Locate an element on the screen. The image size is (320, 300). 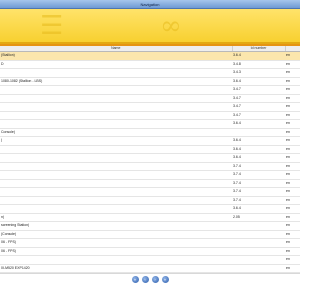
table-row: screening Station) en is located at coordinates (150, 226).